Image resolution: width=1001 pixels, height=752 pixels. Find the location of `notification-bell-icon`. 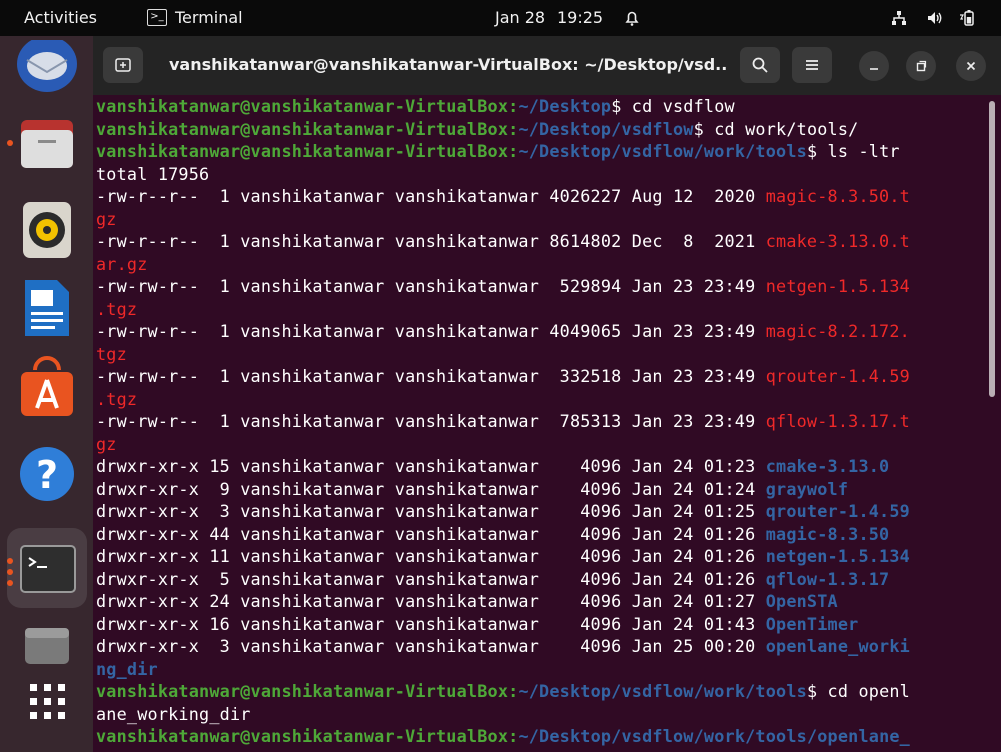

notification-bell-icon is located at coordinates (632, 19).